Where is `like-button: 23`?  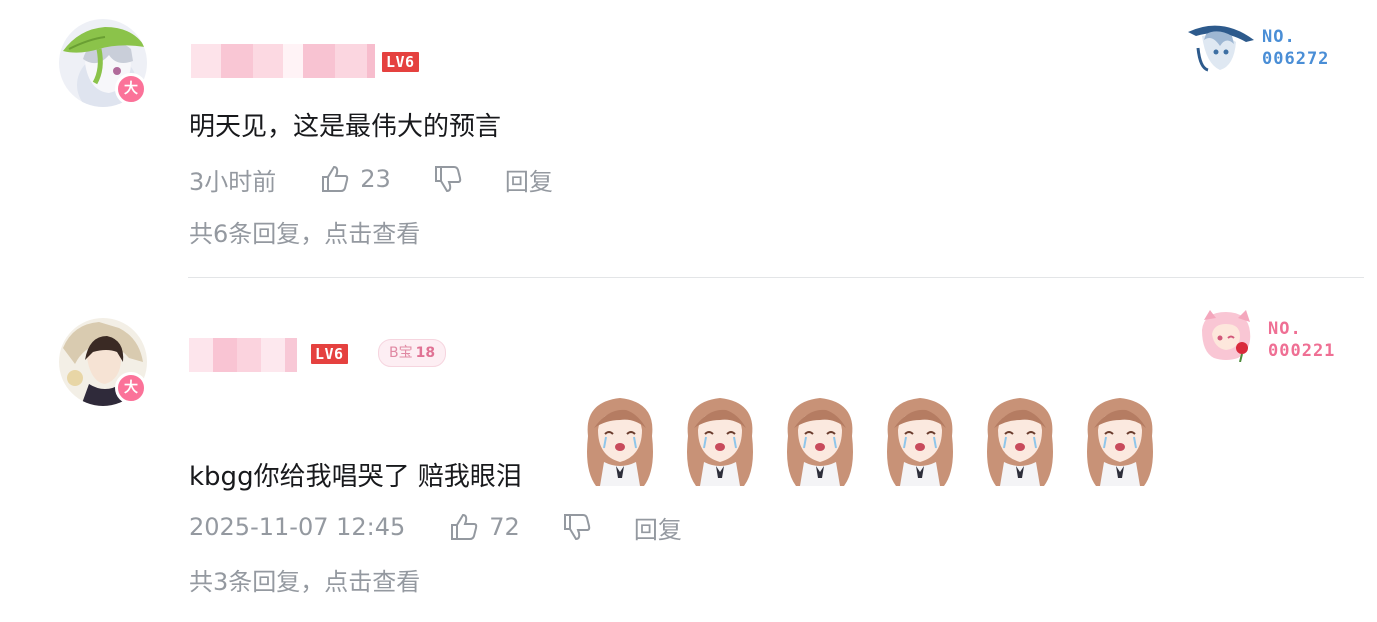 like-button: 23 is located at coordinates (355, 179).